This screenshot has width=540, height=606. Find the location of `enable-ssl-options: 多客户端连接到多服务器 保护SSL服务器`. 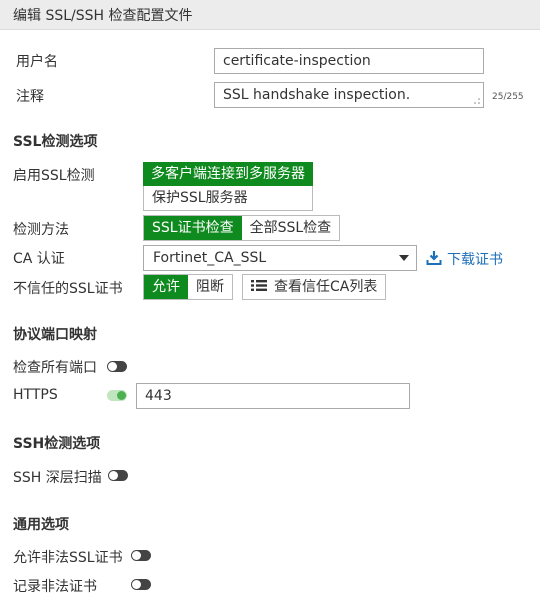

enable-ssl-options: 多客户端连接到多服务器 保护SSL服务器 is located at coordinates (228, 186).